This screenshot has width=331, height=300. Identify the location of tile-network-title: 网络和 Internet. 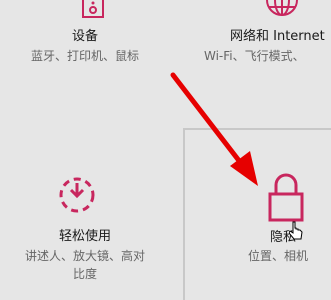
(277, 36).